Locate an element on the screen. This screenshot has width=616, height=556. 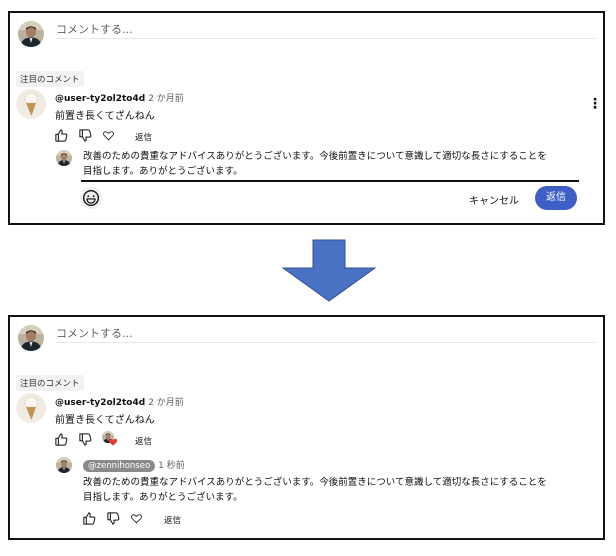
reply-author-line: @zennihonseo 1 秒前 is located at coordinates (134, 465).